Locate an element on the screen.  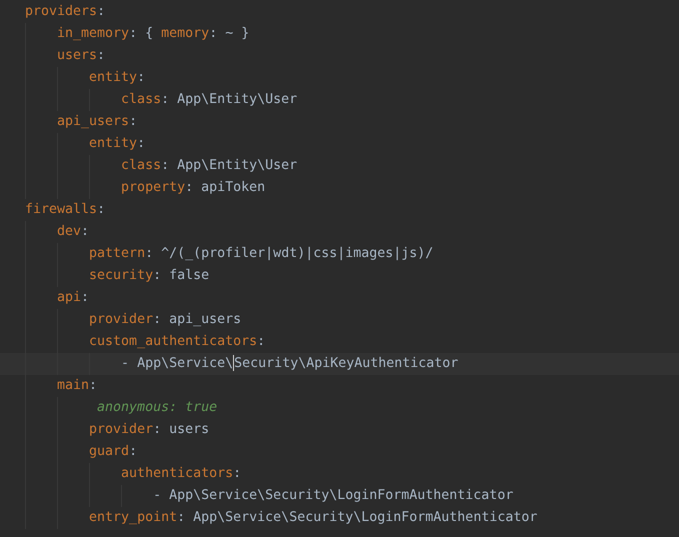
yaml-key: main is located at coordinates (73, 385).